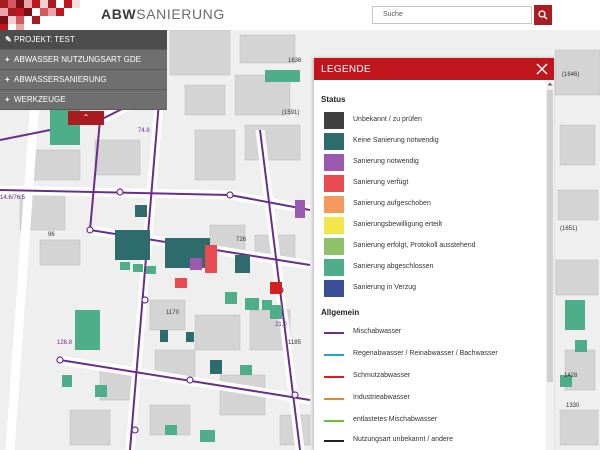 Image resolution: width=600 pixels, height=450 pixels. I want to click on search-button, so click(543, 15).